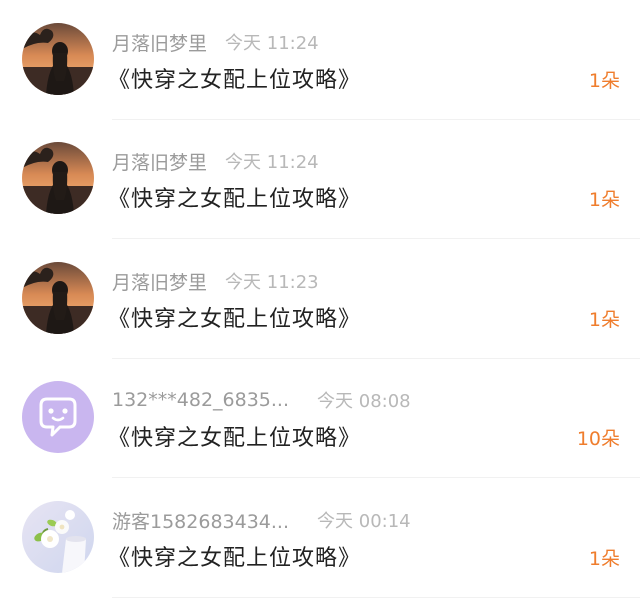  What do you see at coordinates (364, 521) in the screenshot?
I see `timestamp: 今天 00:14` at bounding box center [364, 521].